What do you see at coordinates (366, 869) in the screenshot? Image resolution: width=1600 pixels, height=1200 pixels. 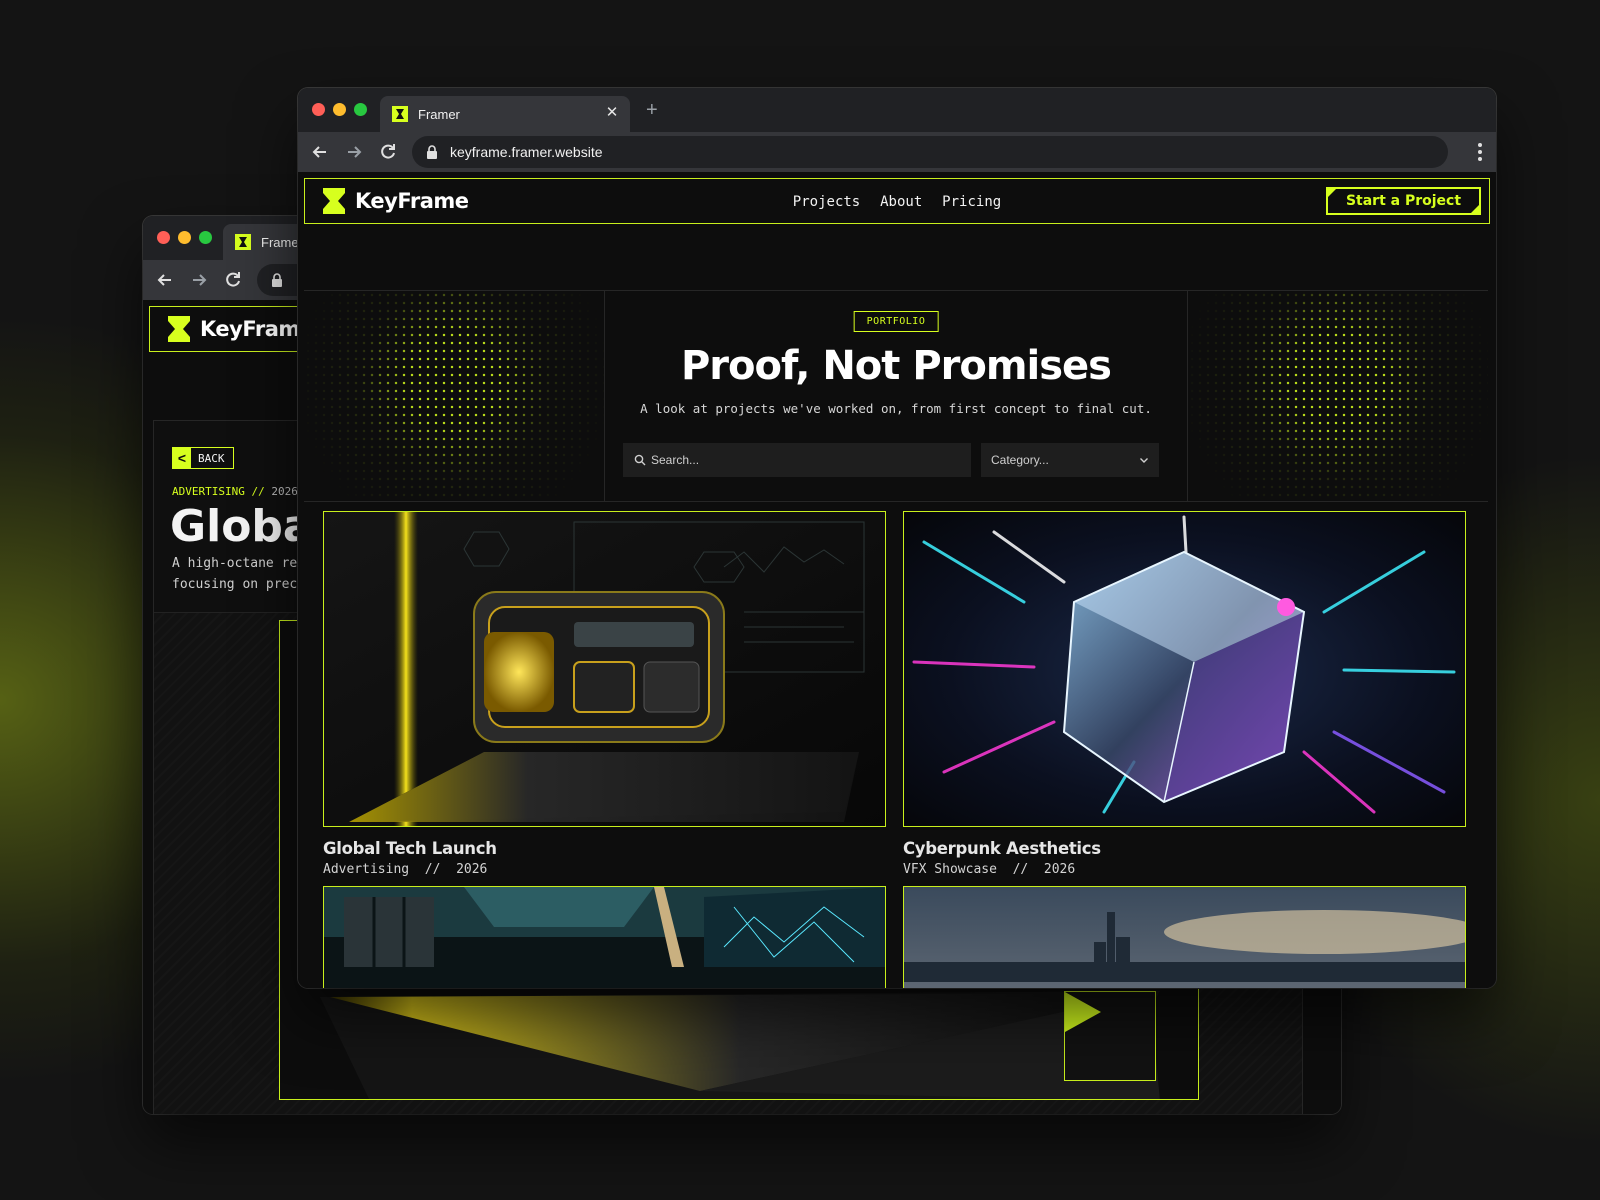 I see `project-category: Advertising` at bounding box center [366, 869].